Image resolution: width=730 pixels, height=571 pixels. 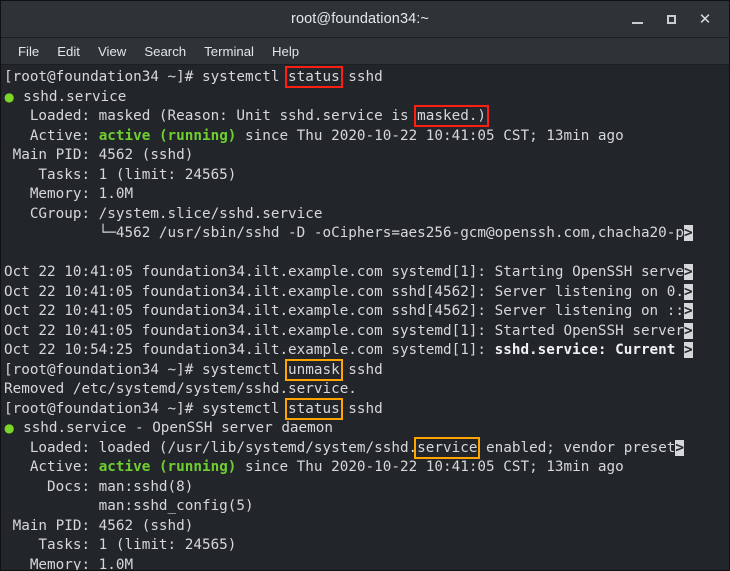 I want to click on terminal-line: Docs: man:sshd(8), so click(x=365, y=488).